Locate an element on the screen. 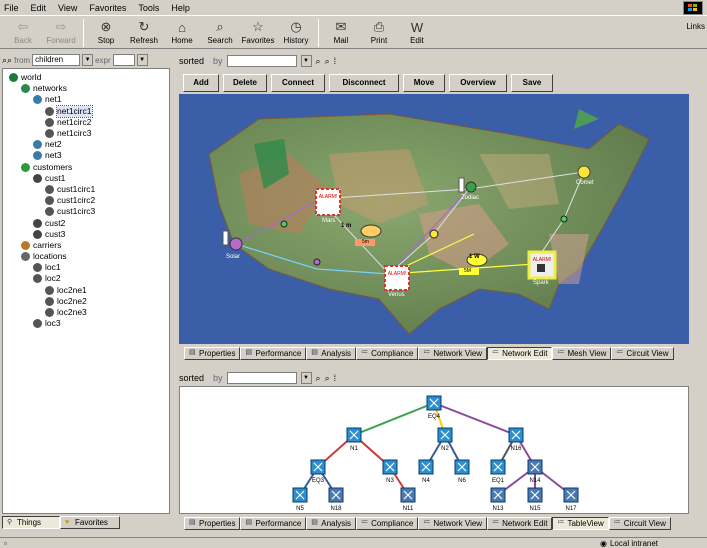 Image resolution: width=707 pixels, height=548 pixels. tree-item: loc2ne3 is located at coordinates (89, 312).